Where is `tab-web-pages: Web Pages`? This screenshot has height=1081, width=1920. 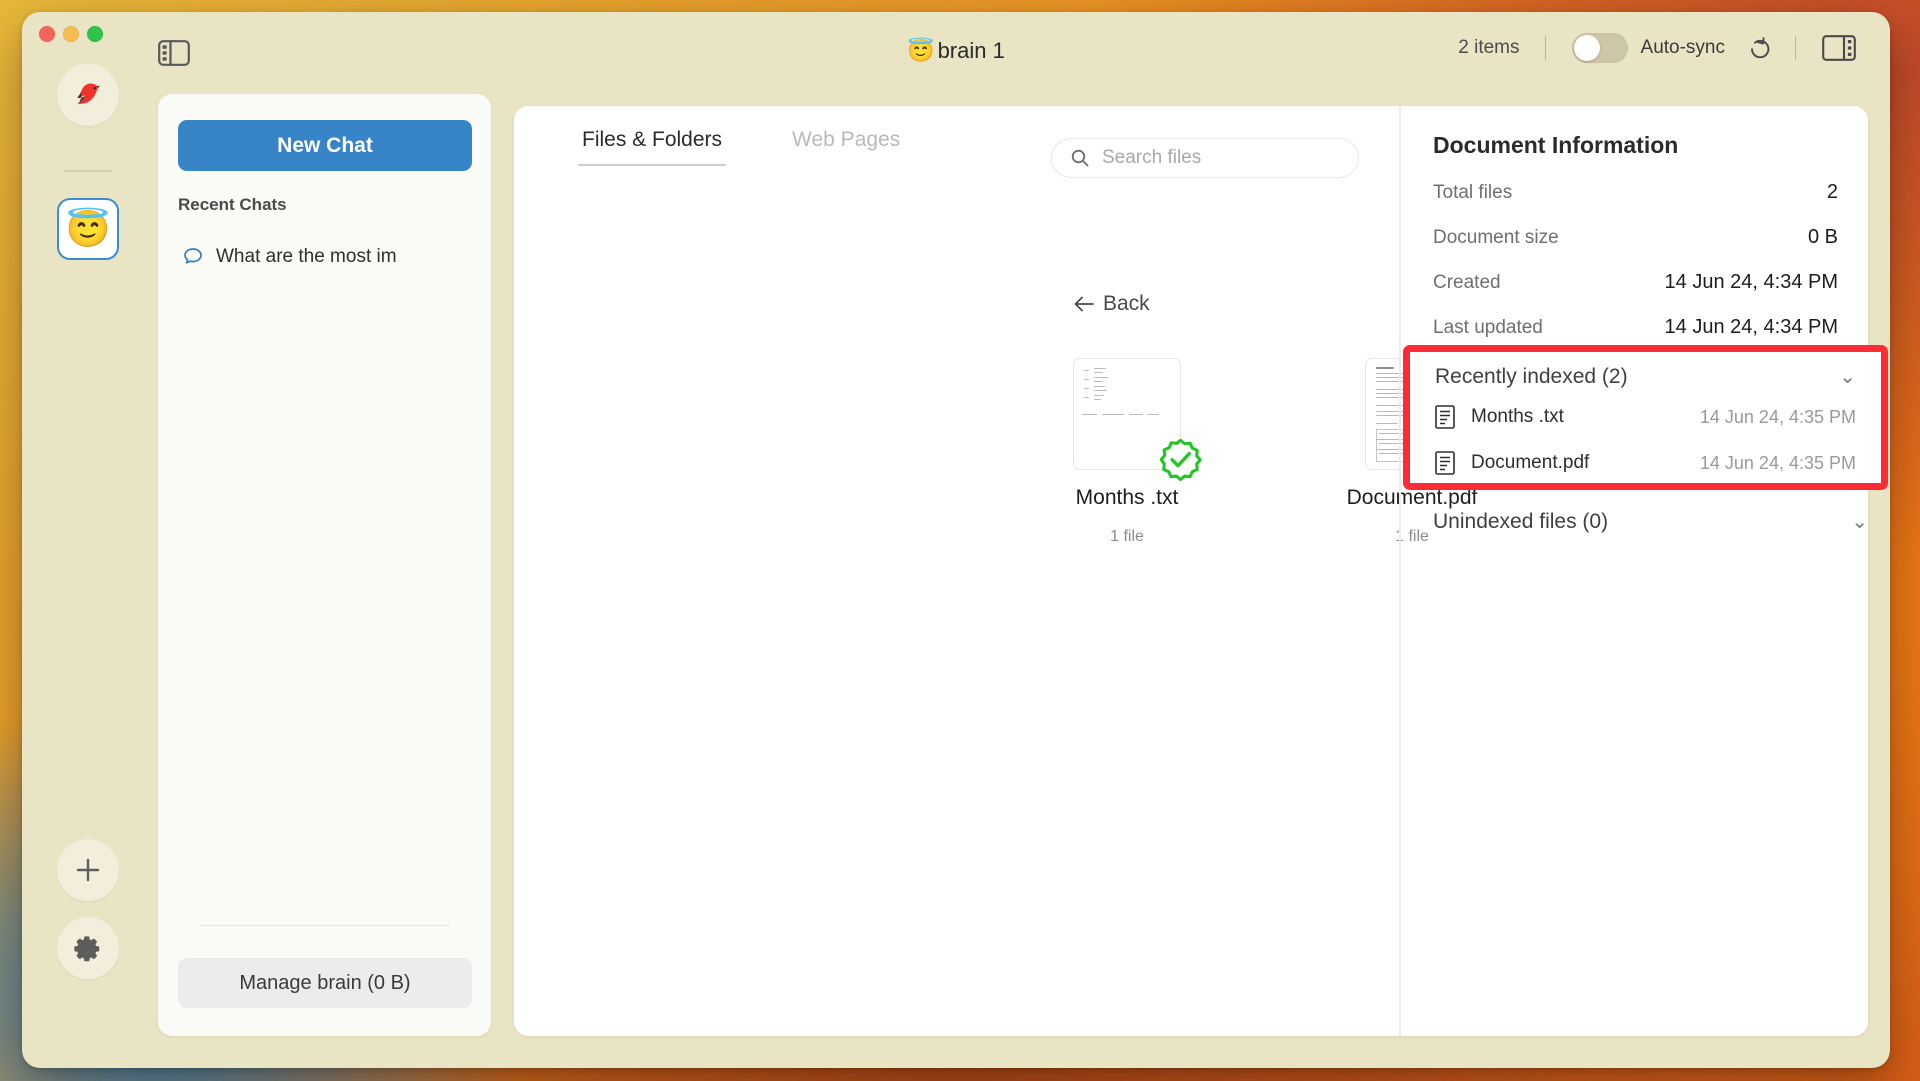 tab-web-pages: Web Pages is located at coordinates (846, 147).